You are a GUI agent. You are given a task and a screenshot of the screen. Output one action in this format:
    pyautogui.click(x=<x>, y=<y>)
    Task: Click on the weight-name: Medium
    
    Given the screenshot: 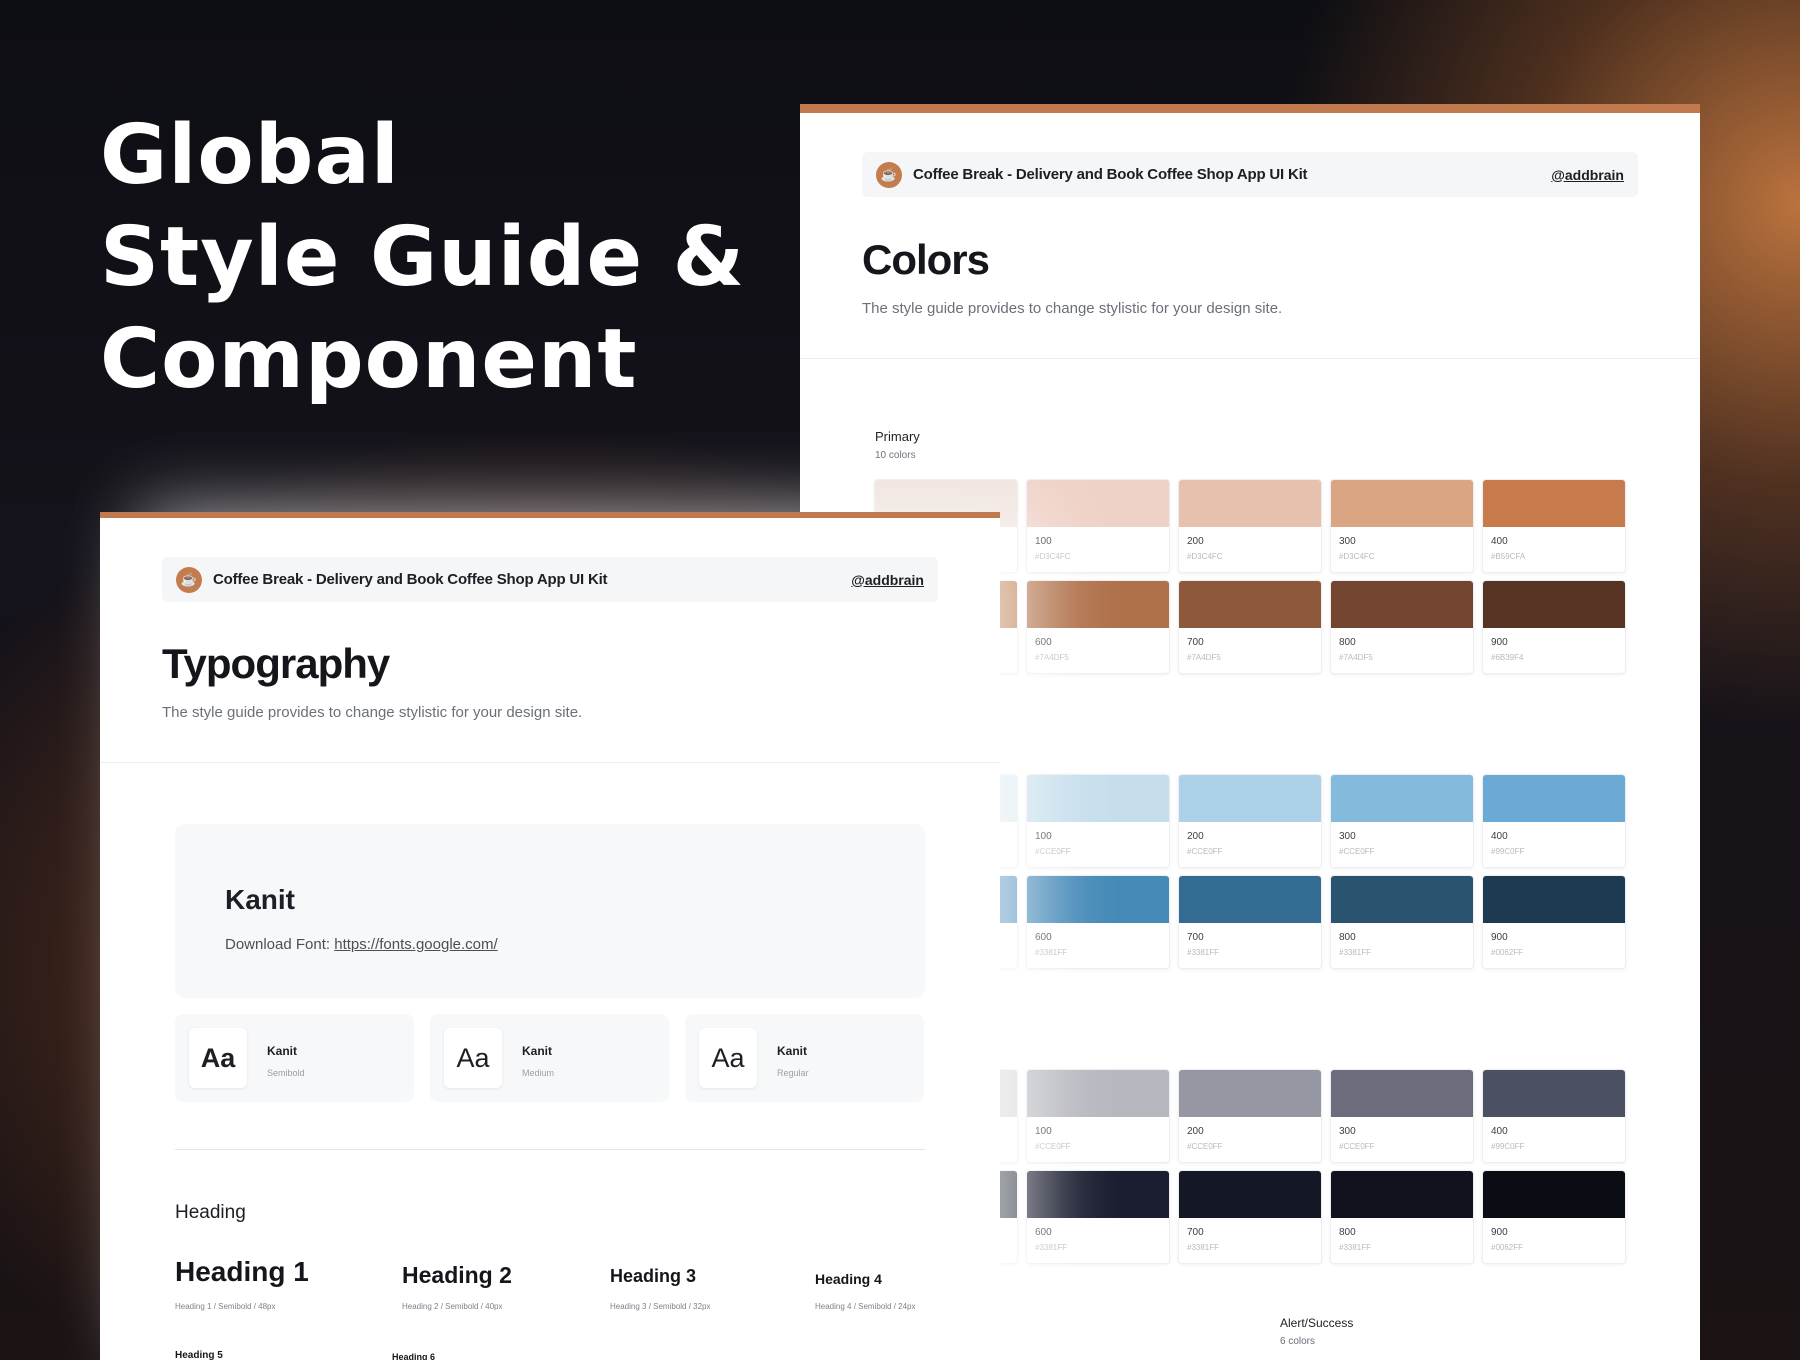 What is the action you would take?
    pyautogui.click(x=538, y=1073)
    